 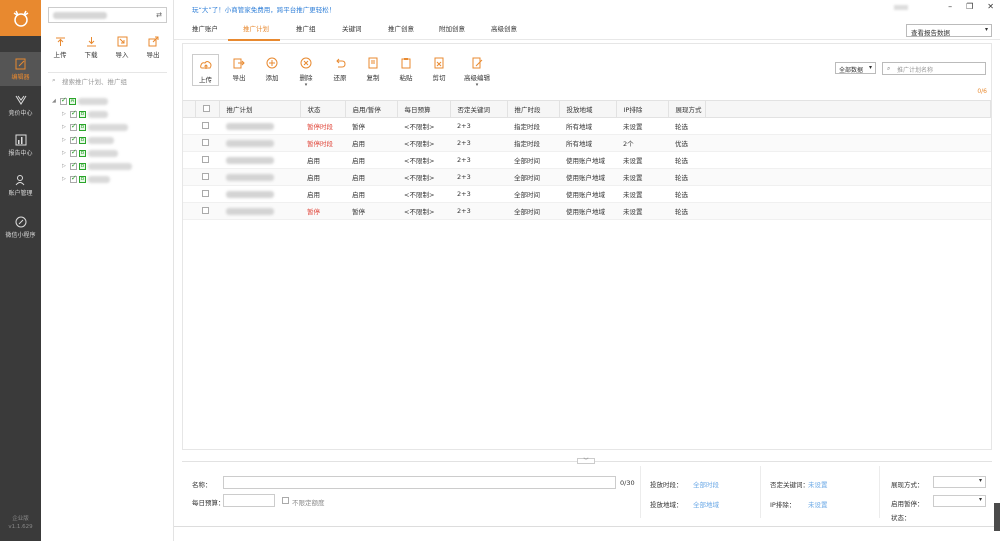 What do you see at coordinates (153, 47) in the screenshot?
I see `panel-export-button: 导出` at bounding box center [153, 47].